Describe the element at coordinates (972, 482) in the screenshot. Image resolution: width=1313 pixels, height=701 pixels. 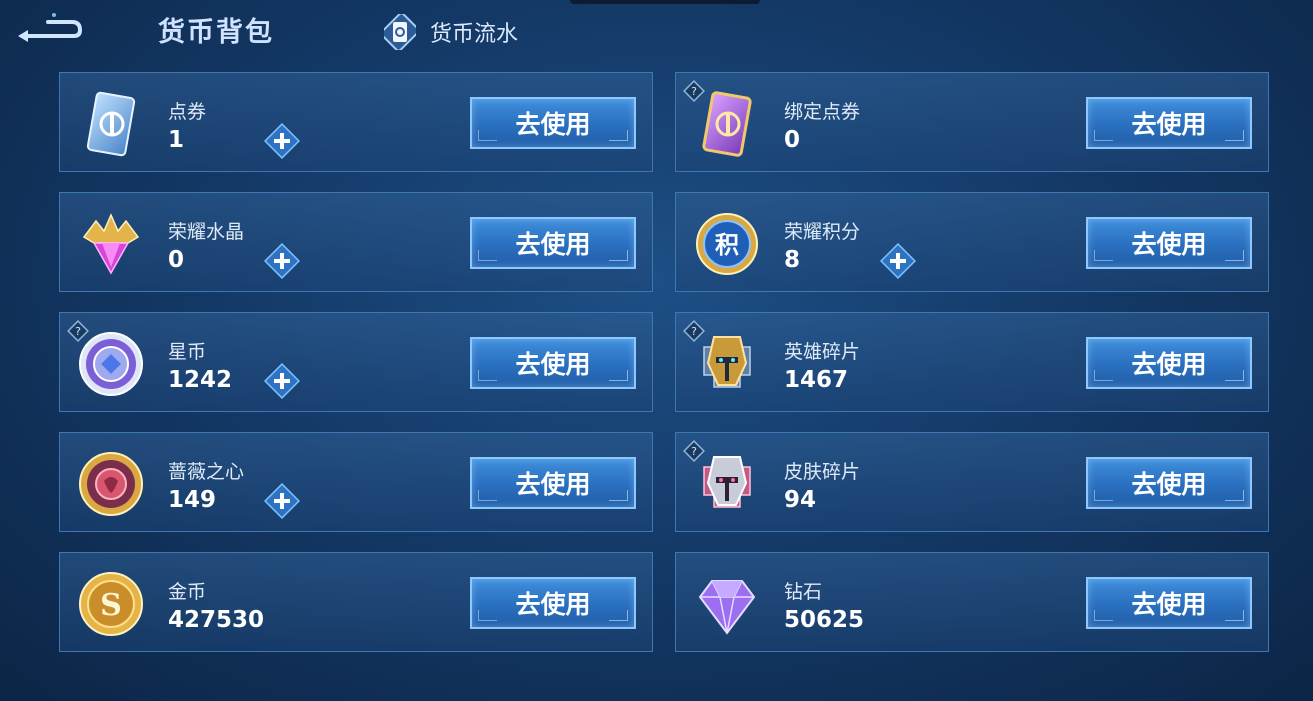
I see `currency-card-skin-fragment: ? 皮肤碎片 94 去使用` at that location.